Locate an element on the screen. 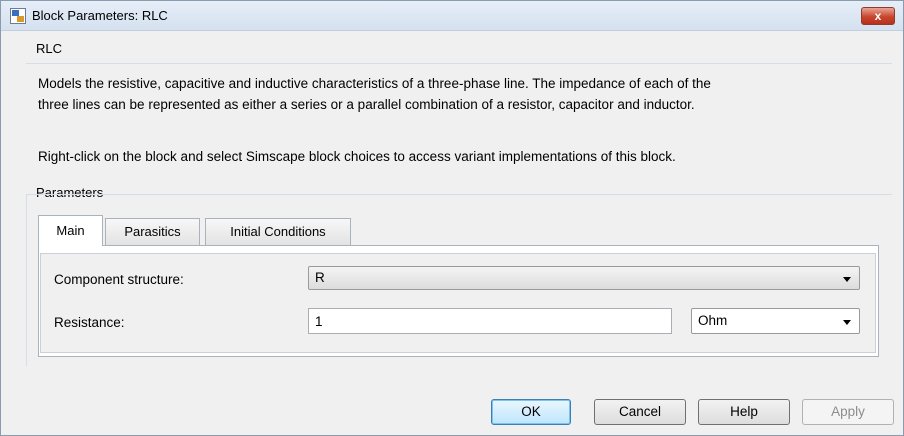 The width and height of the screenshot is (904, 436). component-structure-dropdown: R is located at coordinates (584, 278).